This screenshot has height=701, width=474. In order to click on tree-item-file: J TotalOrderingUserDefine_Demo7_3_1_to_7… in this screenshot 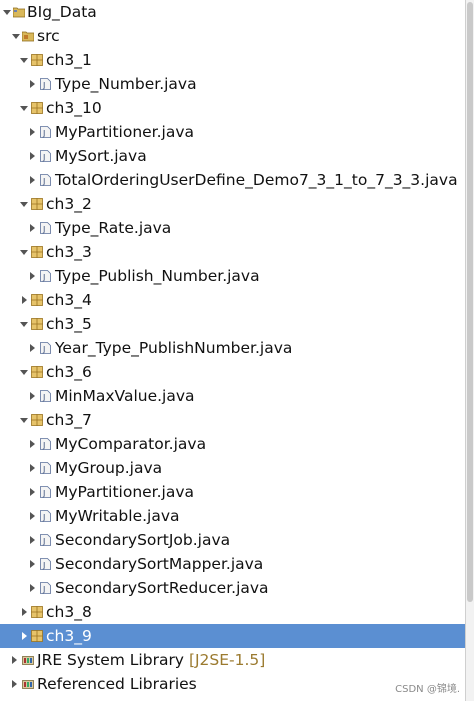, I will do `click(233, 180)`.